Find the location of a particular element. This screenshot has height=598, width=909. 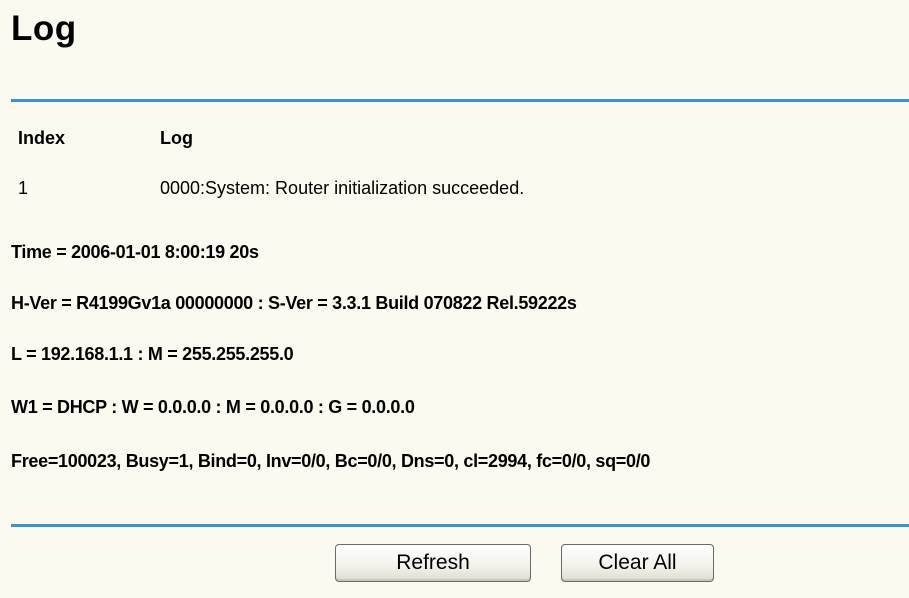

bottom-divider is located at coordinates (460, 525).